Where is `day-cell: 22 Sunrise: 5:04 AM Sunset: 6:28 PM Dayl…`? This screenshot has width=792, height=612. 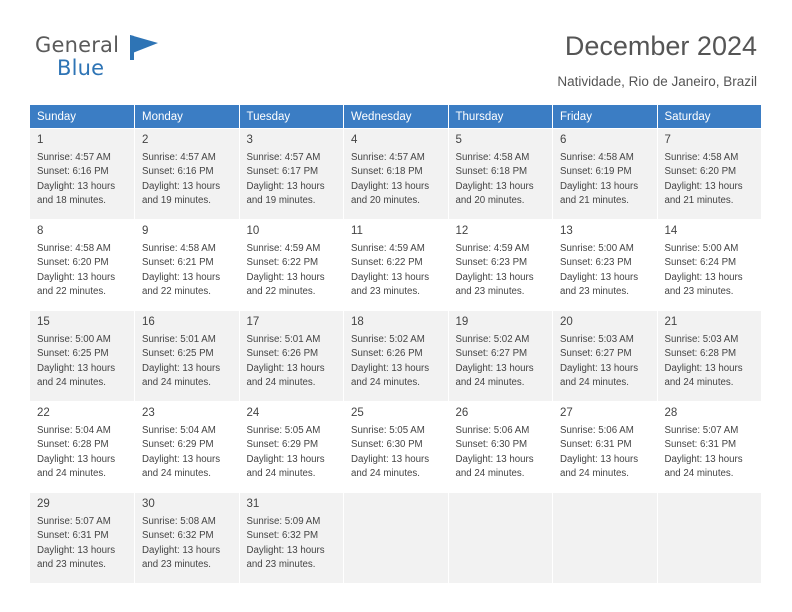
day-cell: 22 Sunrise: 5:04 AM Sunset: 6:28 PM Dayl… is located at coordinates (82, 447).